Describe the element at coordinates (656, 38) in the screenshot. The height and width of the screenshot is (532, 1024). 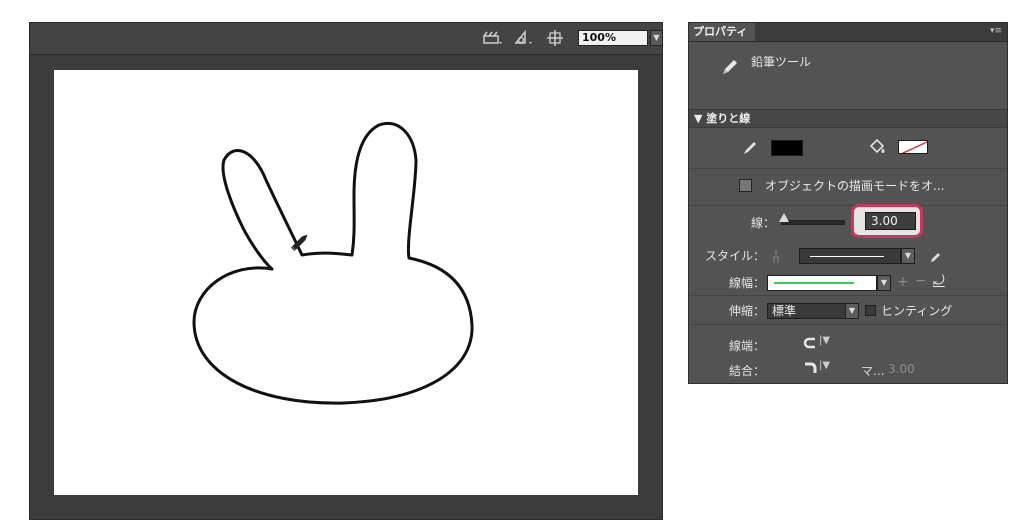
I see `zoom-dropdown-button: ▼` at that location.